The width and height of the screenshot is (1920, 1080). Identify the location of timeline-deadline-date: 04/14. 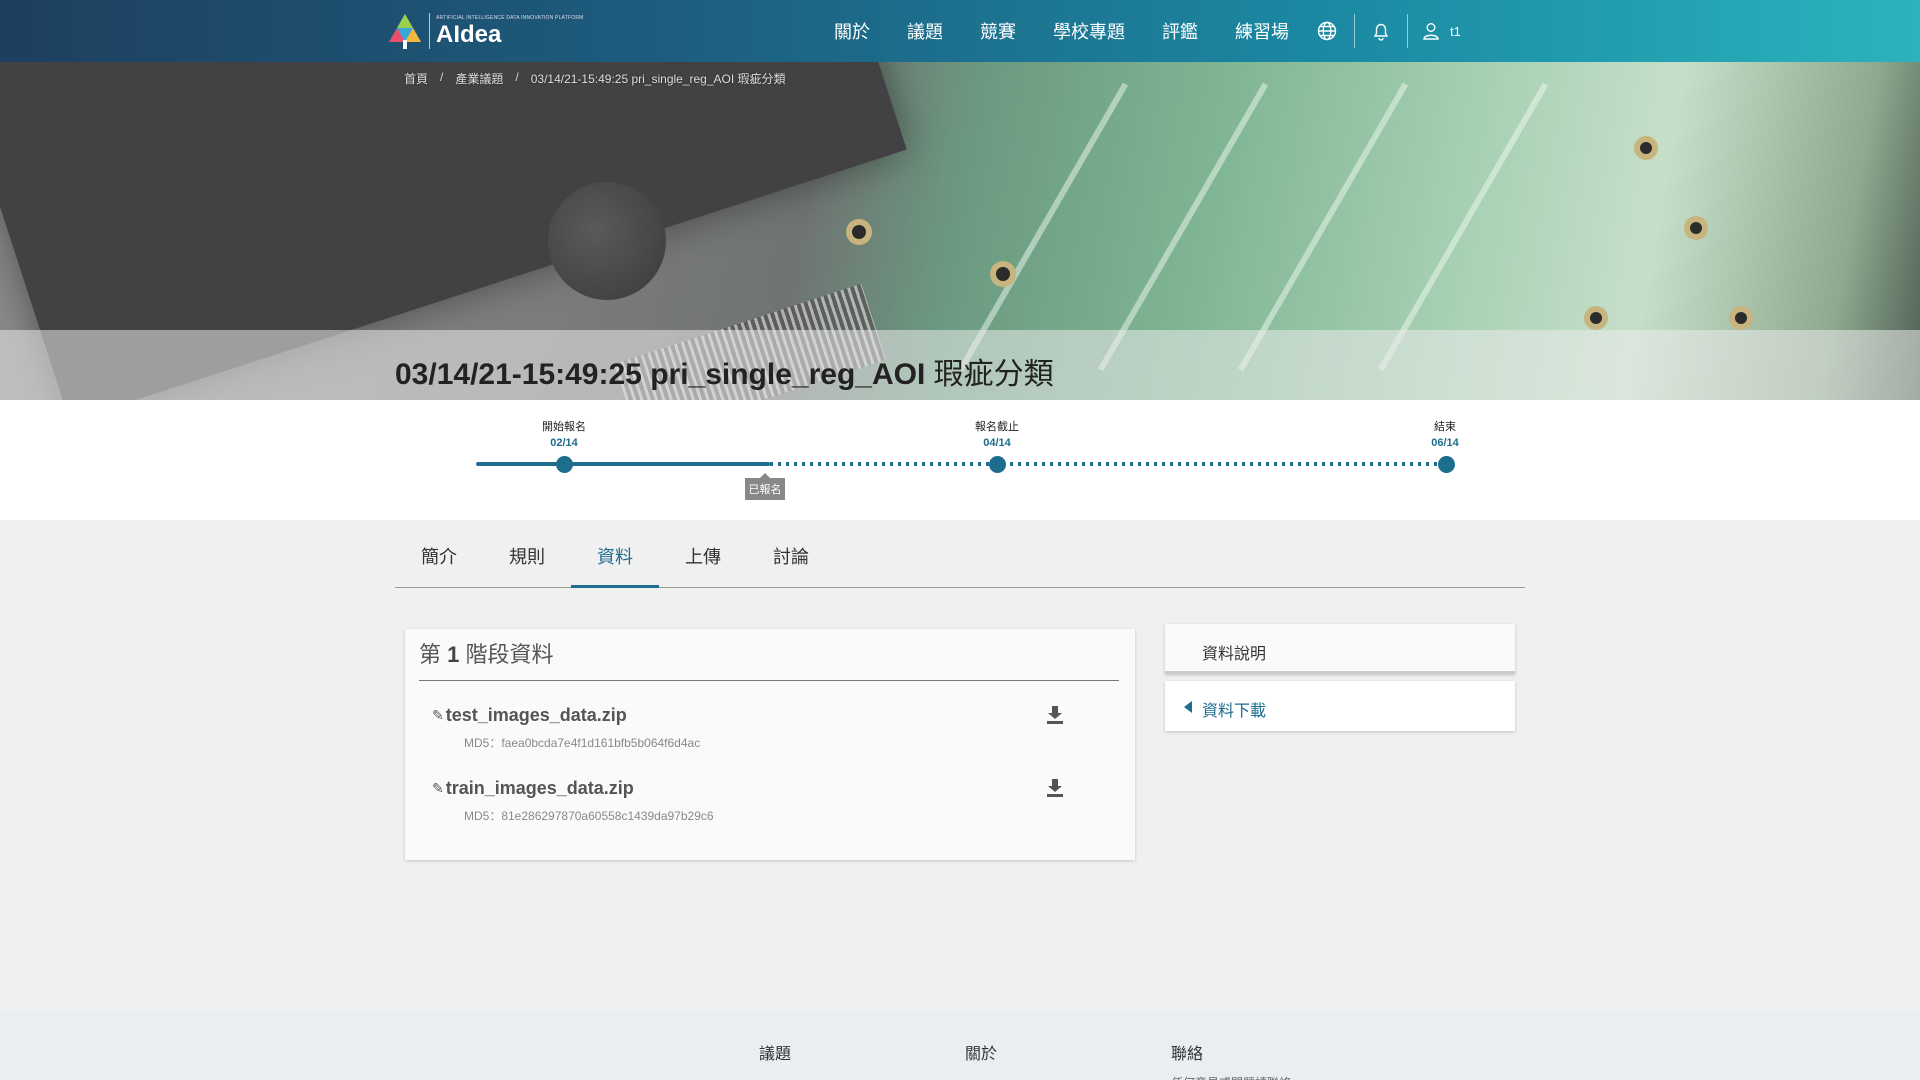
(997, 443).